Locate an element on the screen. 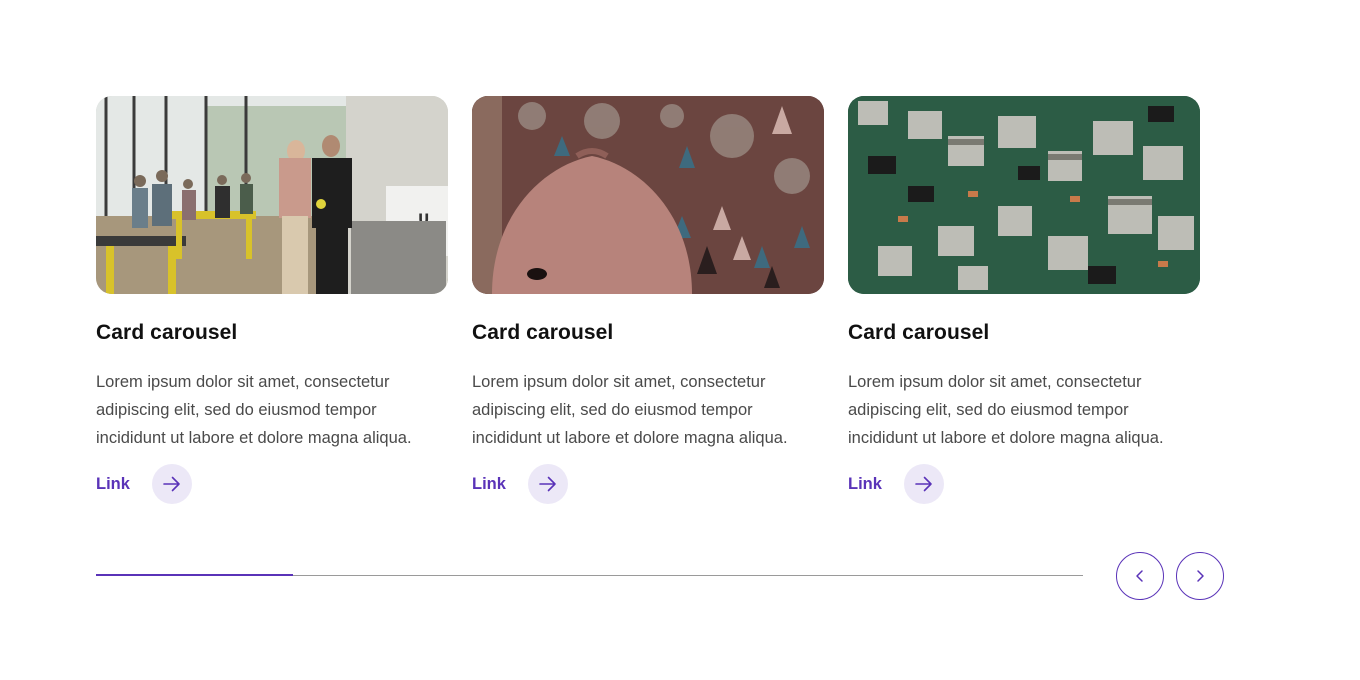  chevron-right-icon is located at coordinates (1200, 576).